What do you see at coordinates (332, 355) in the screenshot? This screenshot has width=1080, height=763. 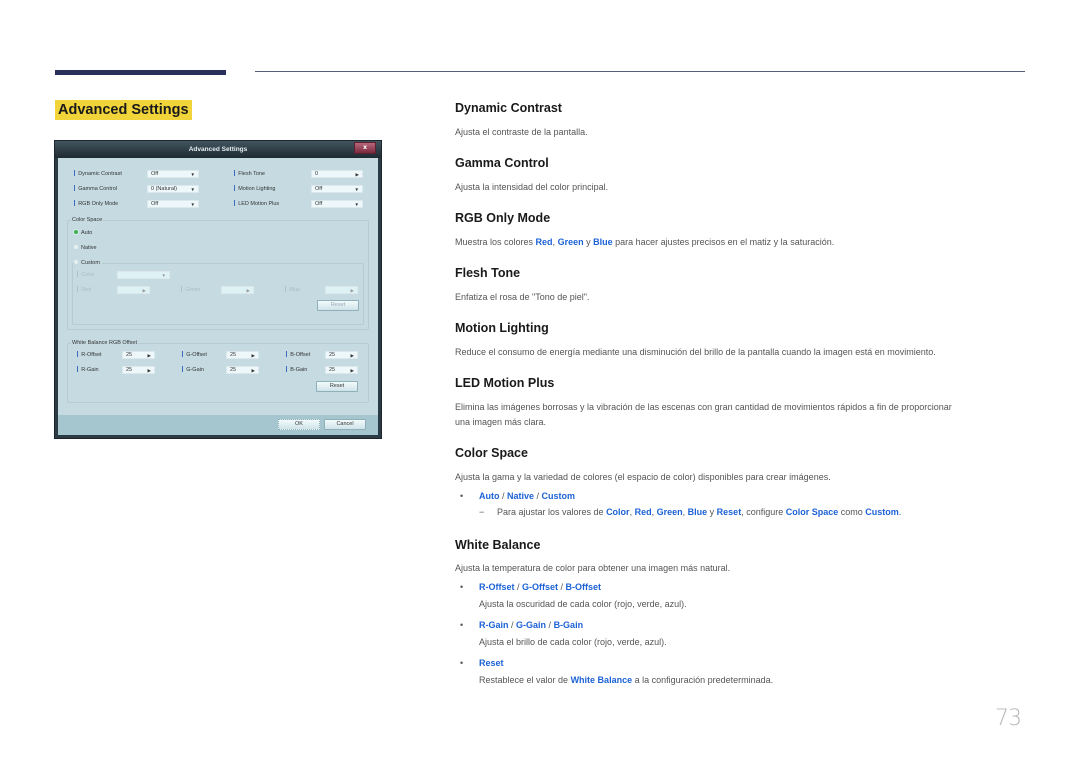 I see `b-offset-value: 25` at bounding box center [332, 355].